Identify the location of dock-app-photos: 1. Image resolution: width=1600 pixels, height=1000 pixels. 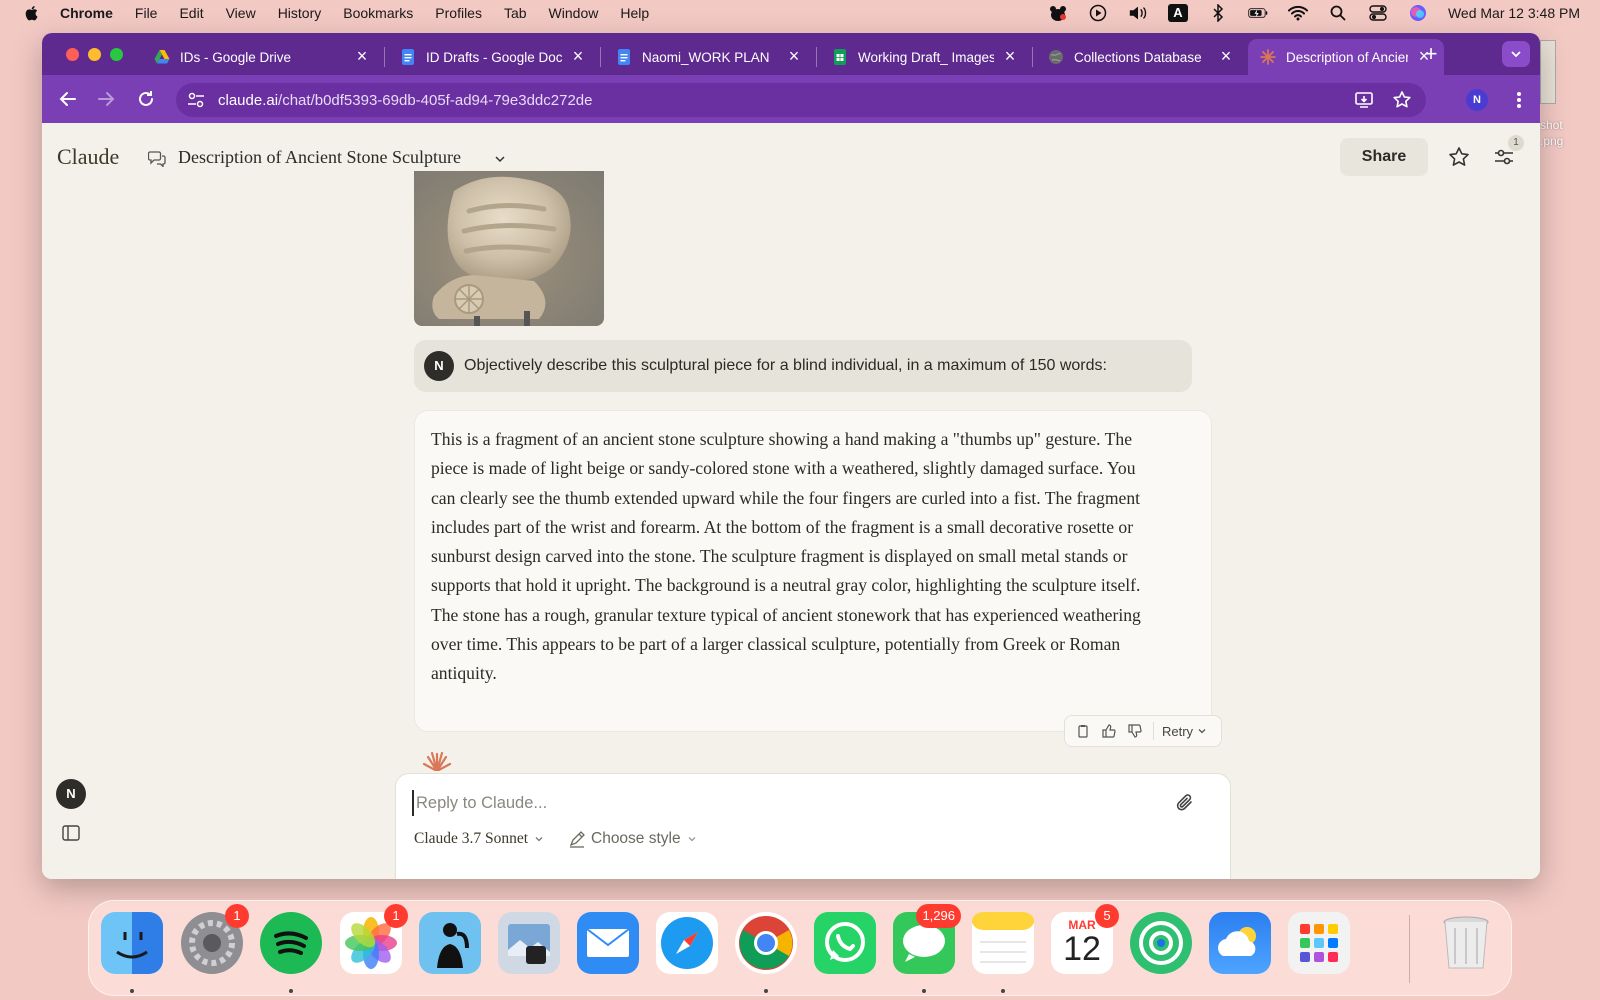
(374, 939).